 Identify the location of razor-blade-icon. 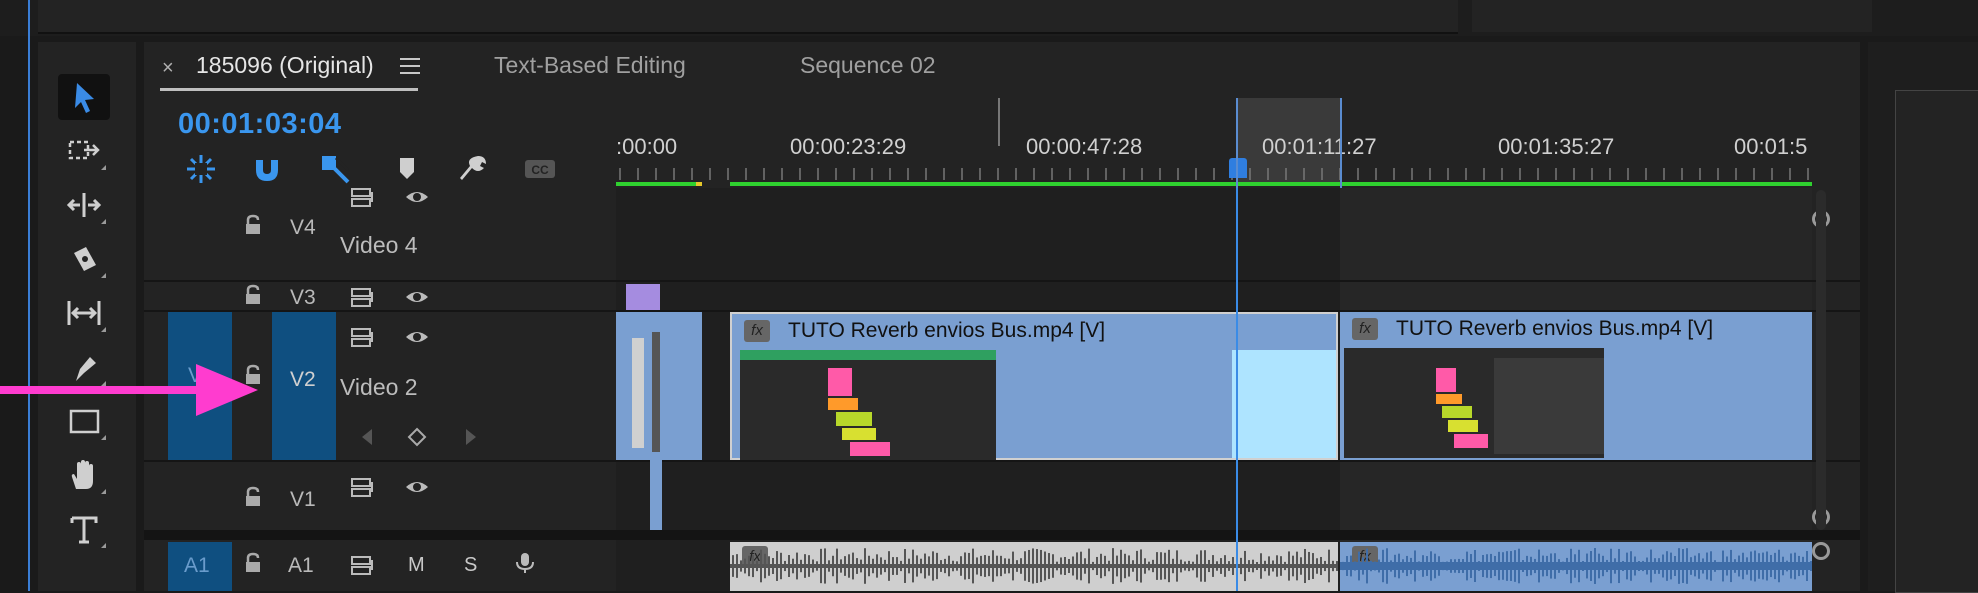
(85, 259).